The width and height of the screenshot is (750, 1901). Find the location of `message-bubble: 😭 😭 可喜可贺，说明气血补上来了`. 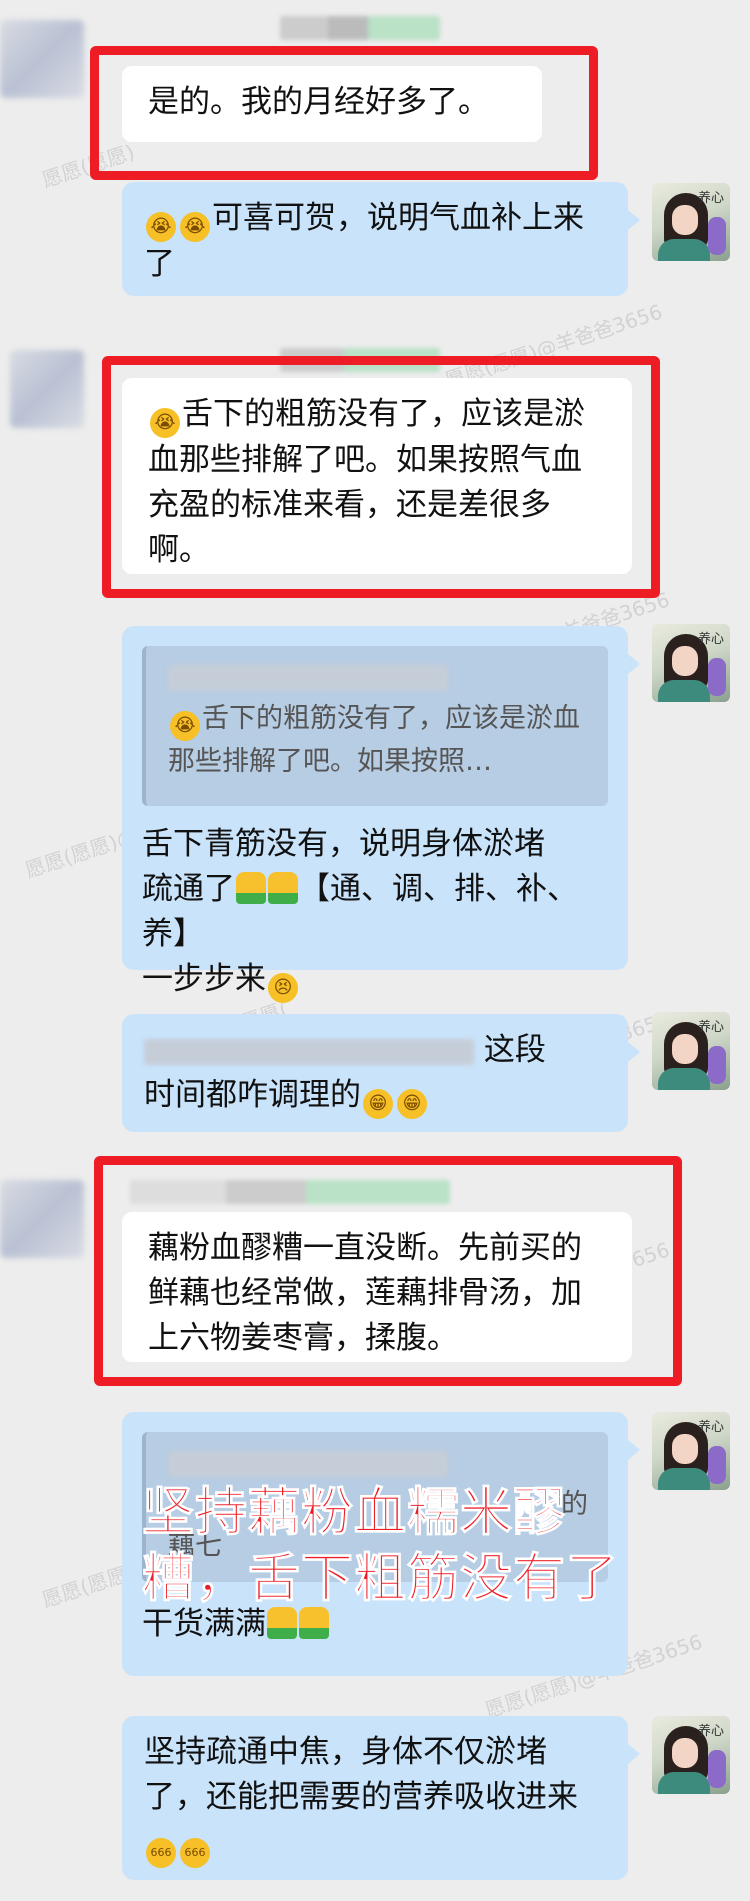

message-bubble: 😭 😭 可喜可贺，说明气血补上来了 is located at coordinates (381, 239).